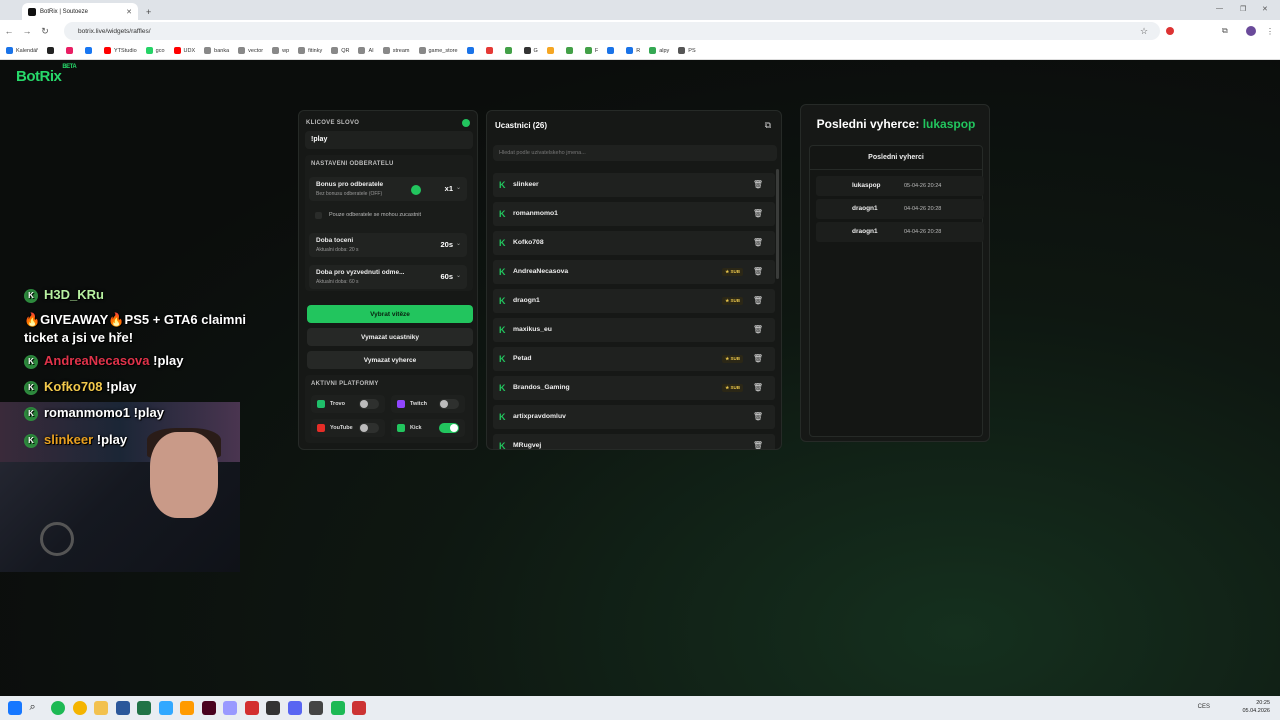 The height and width of the screenshot is (720, 1280). Describe the element at coordinates (449, 428) in the screenshot. I see `kick-toggle` at that location.